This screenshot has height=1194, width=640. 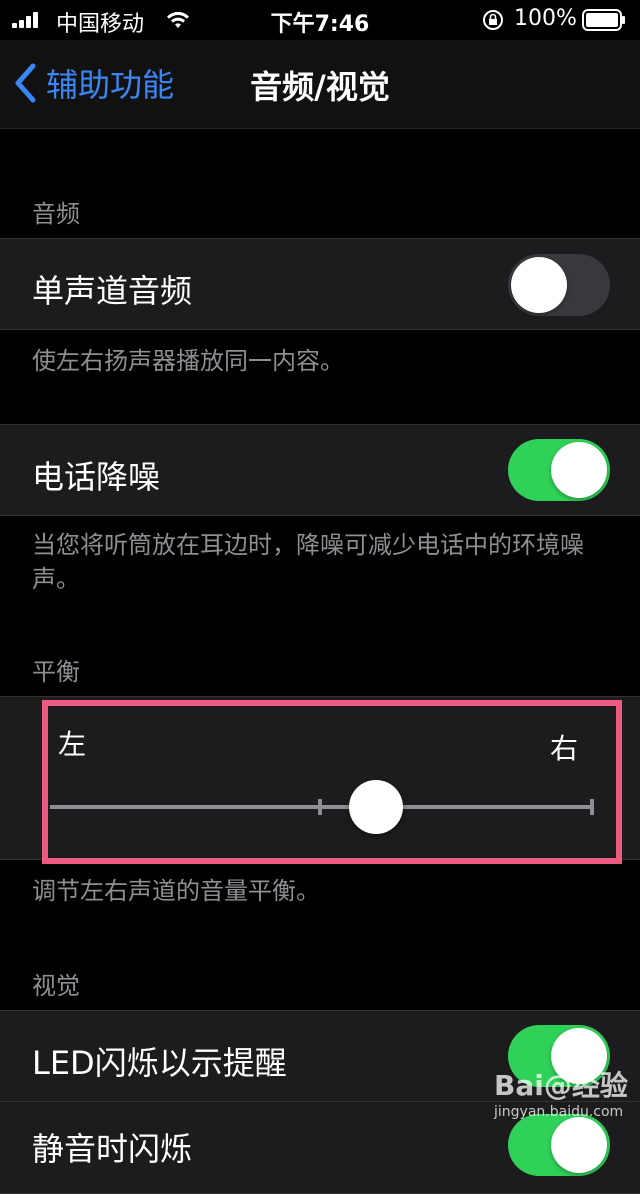 I want to click on battery-percentage: 100%, so click(x=545, y=18).